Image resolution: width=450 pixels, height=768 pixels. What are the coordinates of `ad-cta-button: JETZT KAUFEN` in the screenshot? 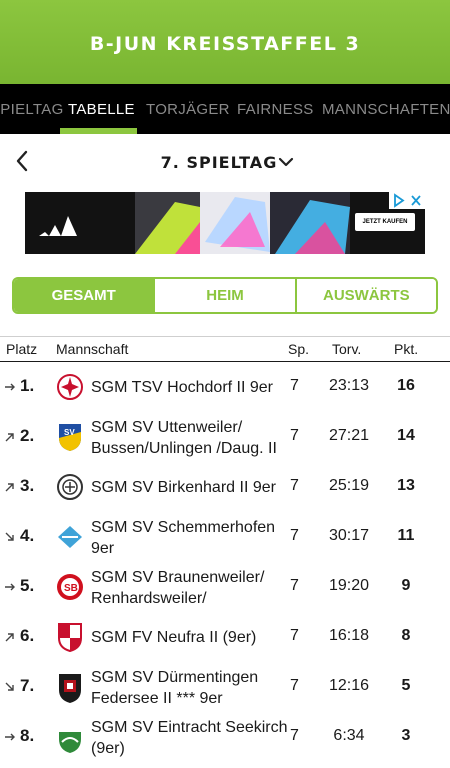 It's located at (385, 222).